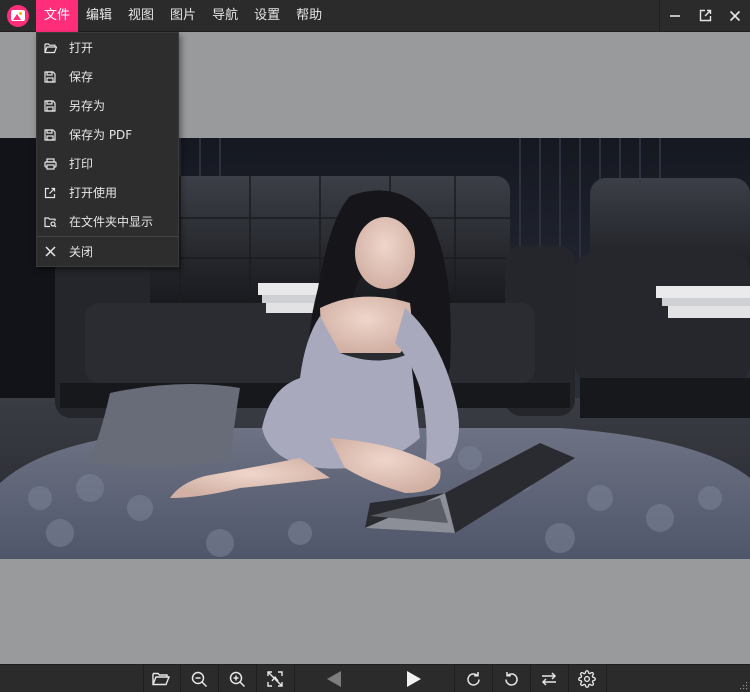 Image resolution: width=750 pixels, height=692 pixels. I want to click on menu-item-open-with: 打开使用, so click(107, 192).